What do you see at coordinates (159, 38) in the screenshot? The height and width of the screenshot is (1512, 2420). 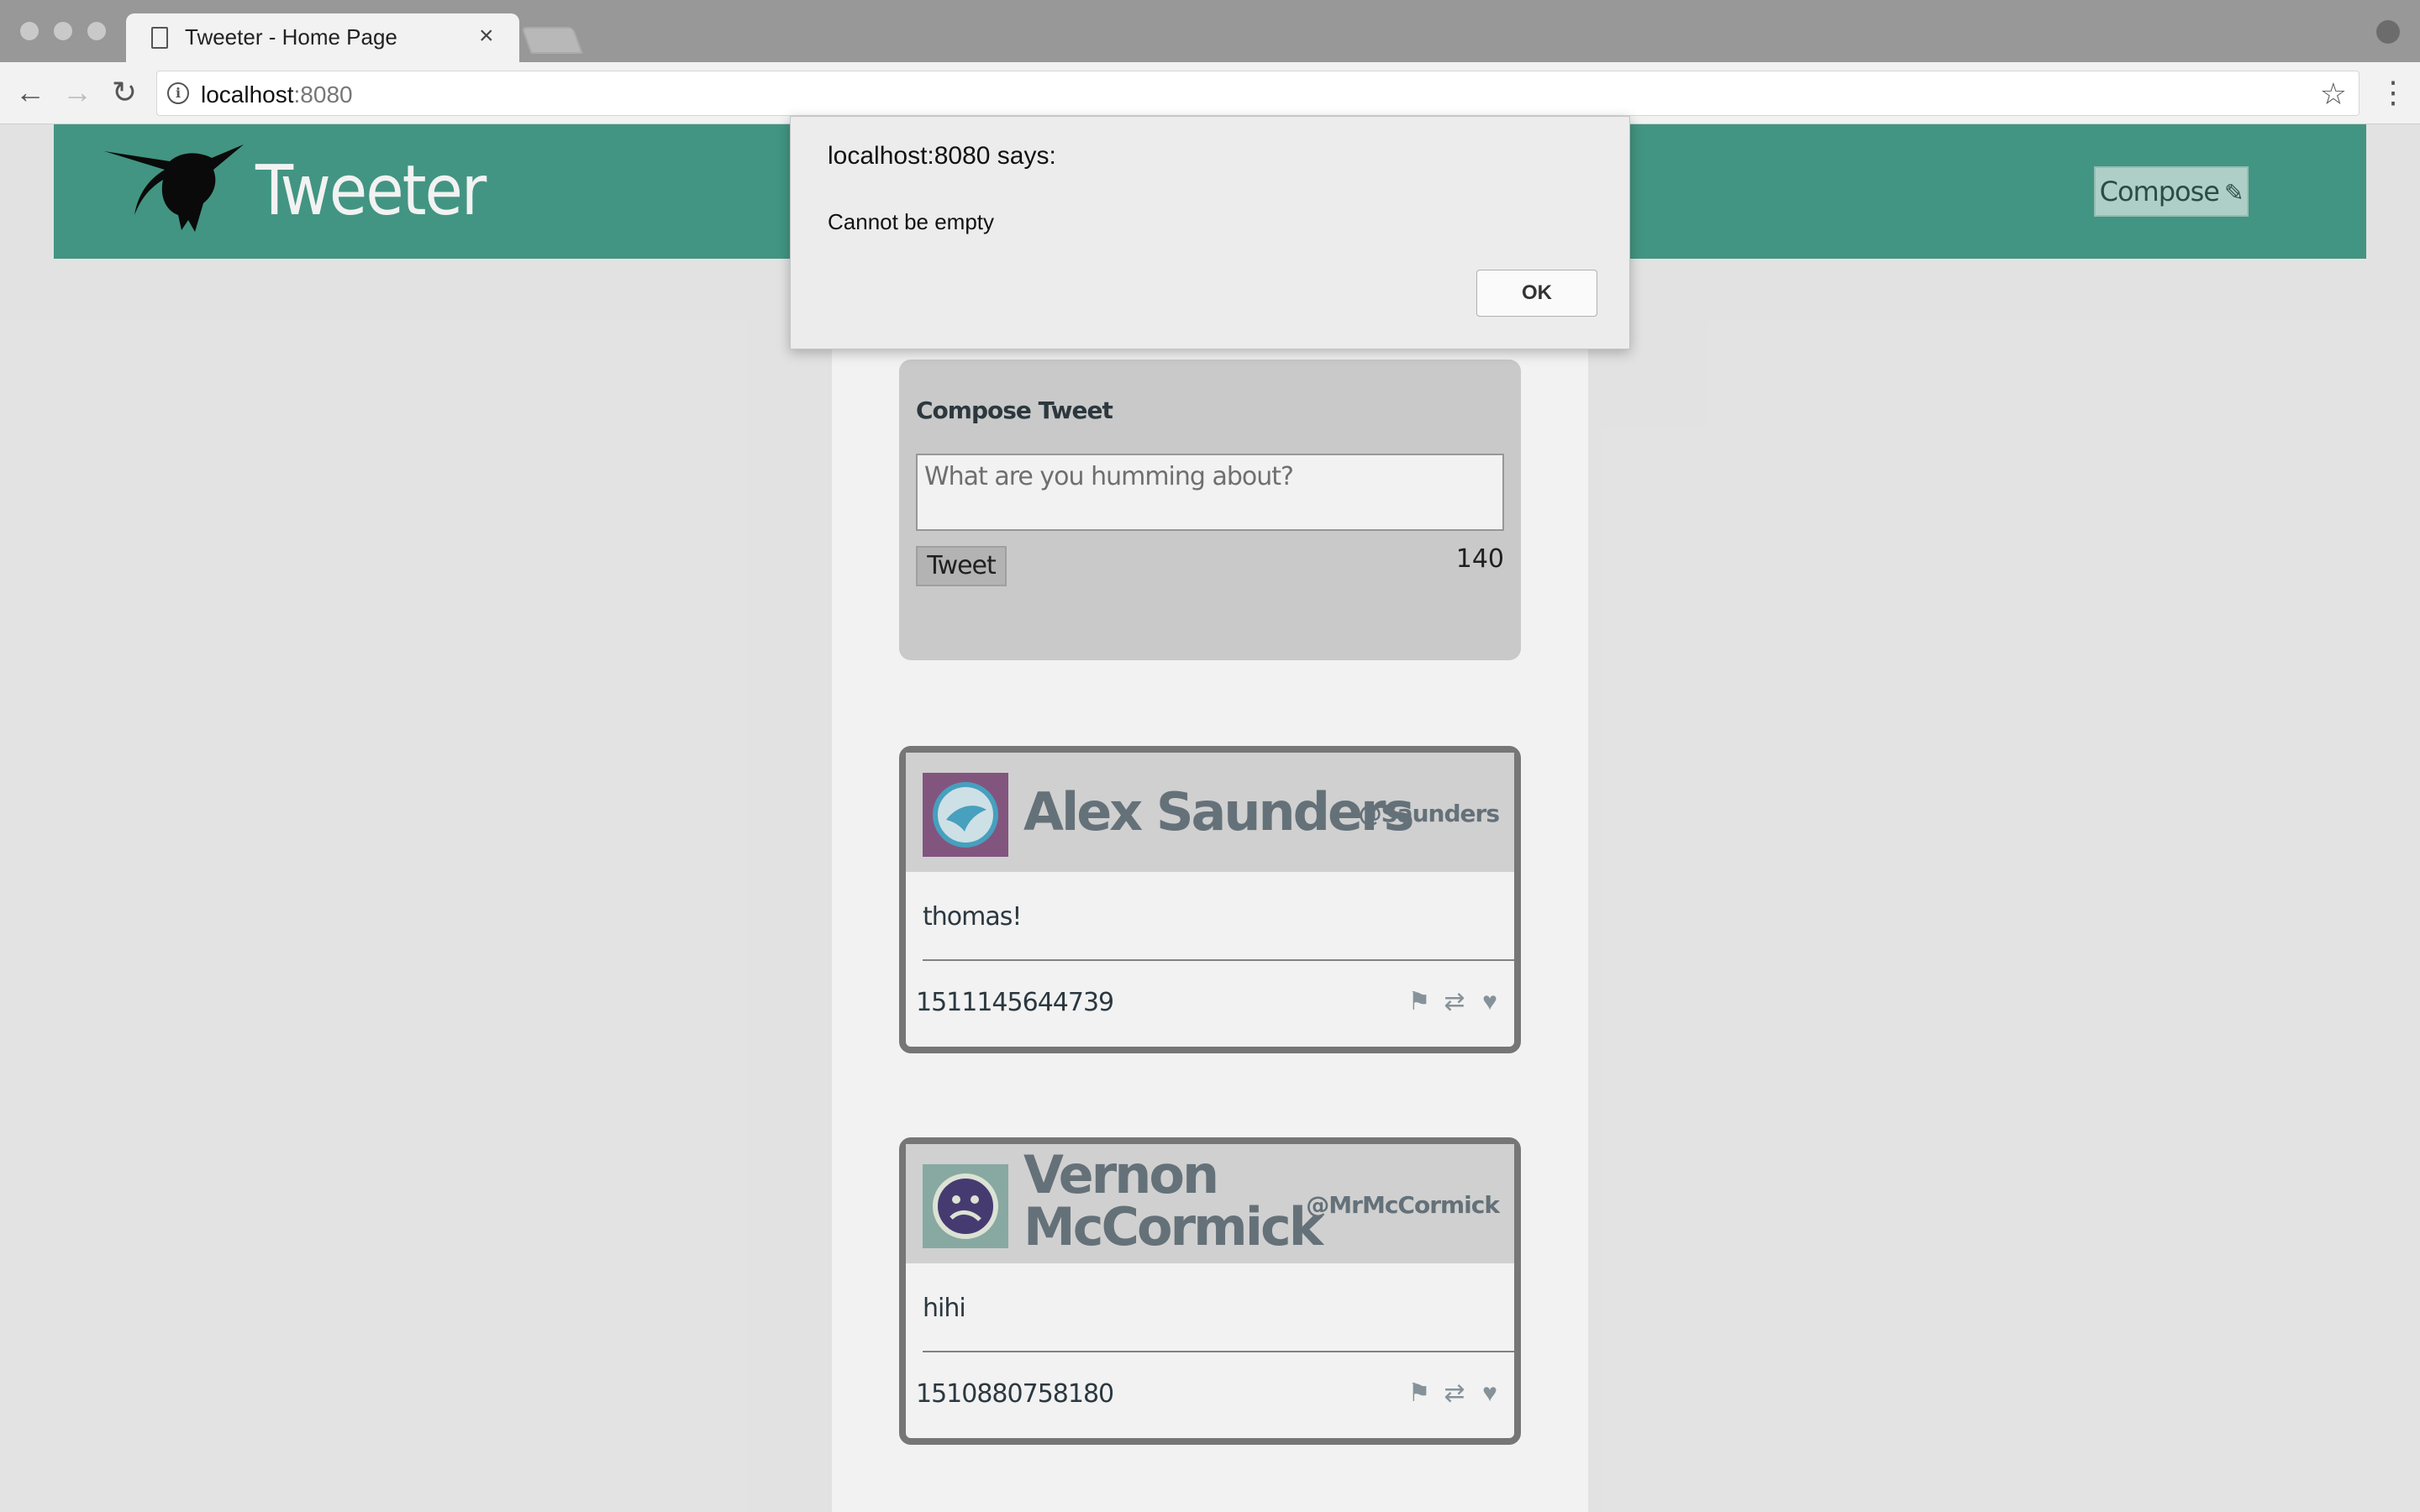 I see `page-icon` at bounding box center [159, 38].